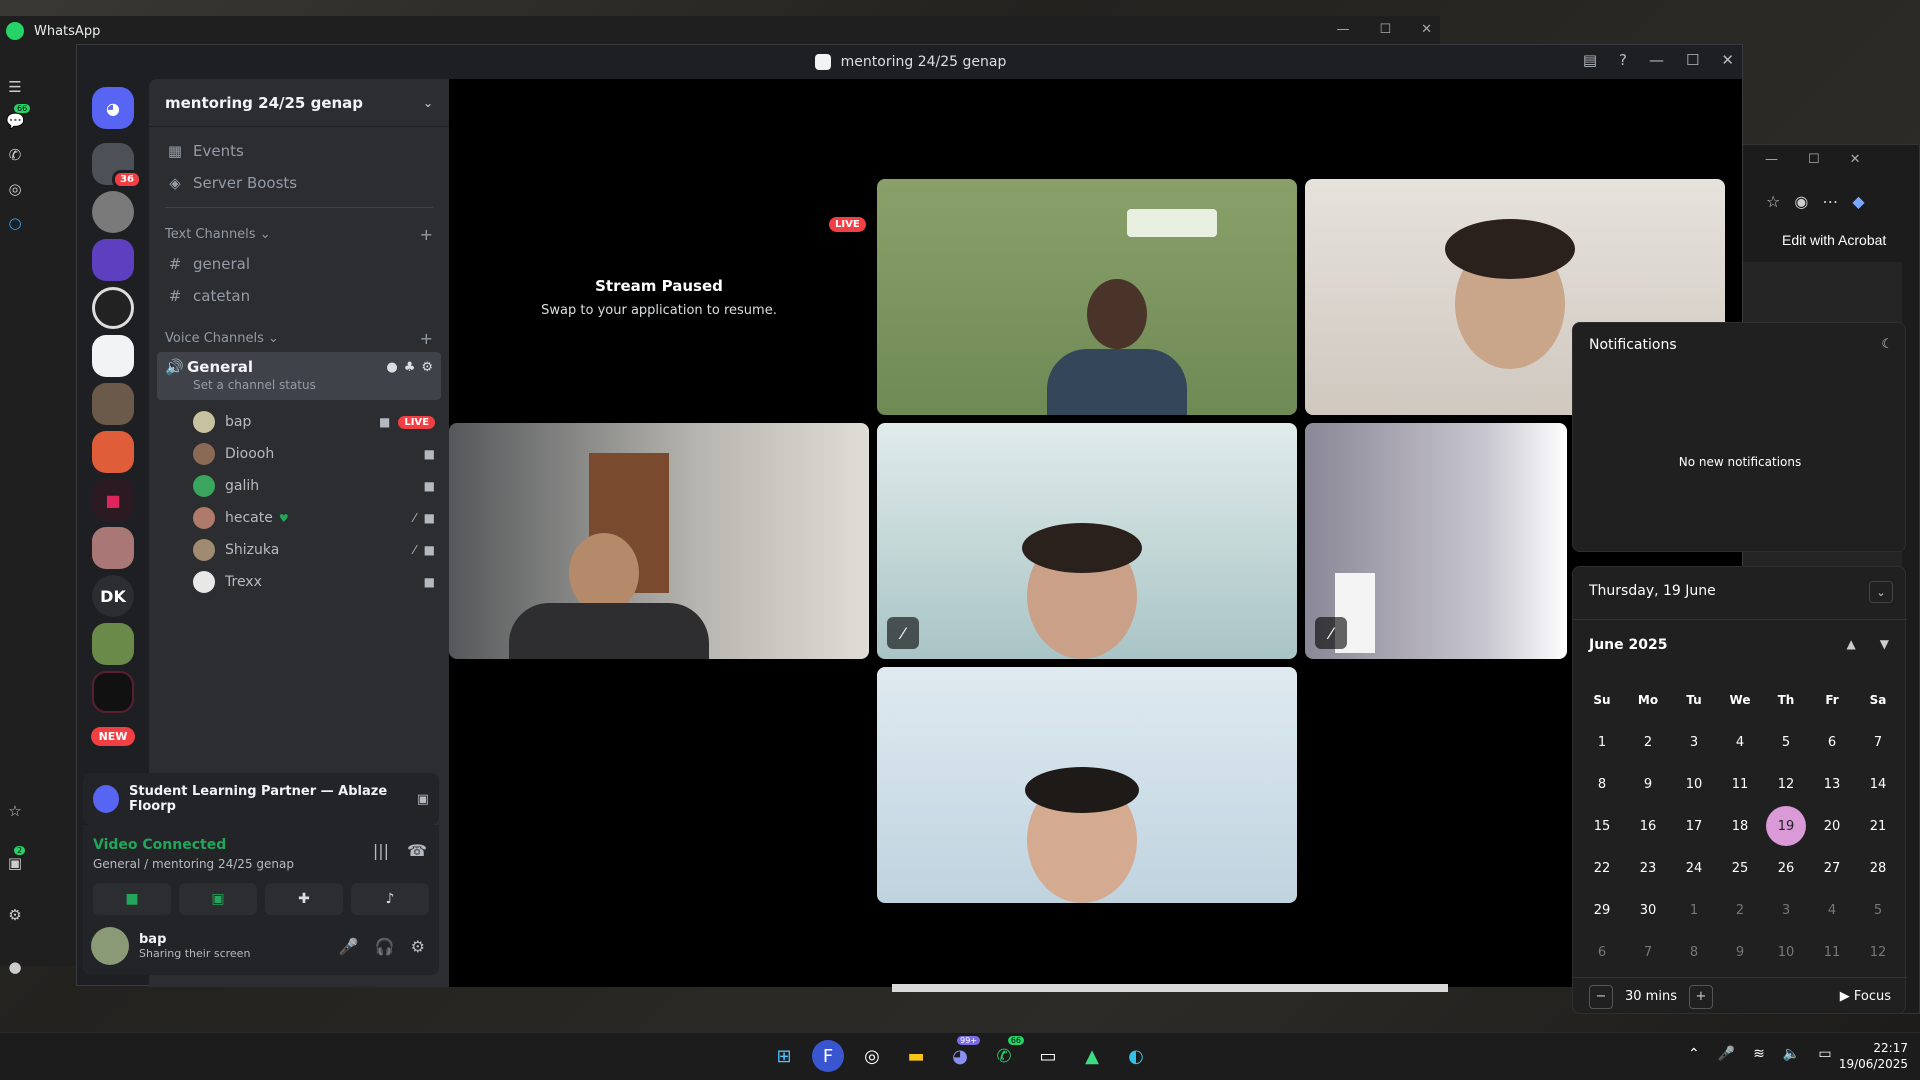 The width and height of the screenshot is (1920, 1080). I want to click on channel-general: # general, so click(299, 264).